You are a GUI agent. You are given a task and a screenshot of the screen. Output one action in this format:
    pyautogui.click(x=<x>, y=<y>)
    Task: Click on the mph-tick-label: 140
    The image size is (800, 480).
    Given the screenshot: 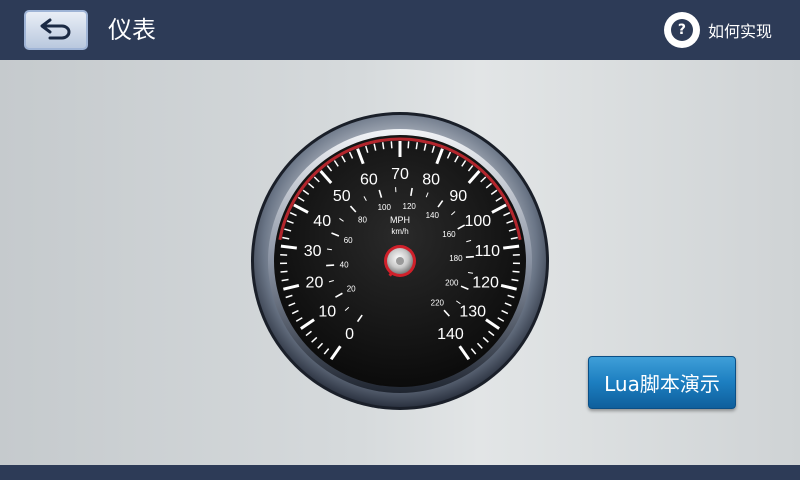 What is the action you would take?
    pyautogui.click(x=450, y=334)
    